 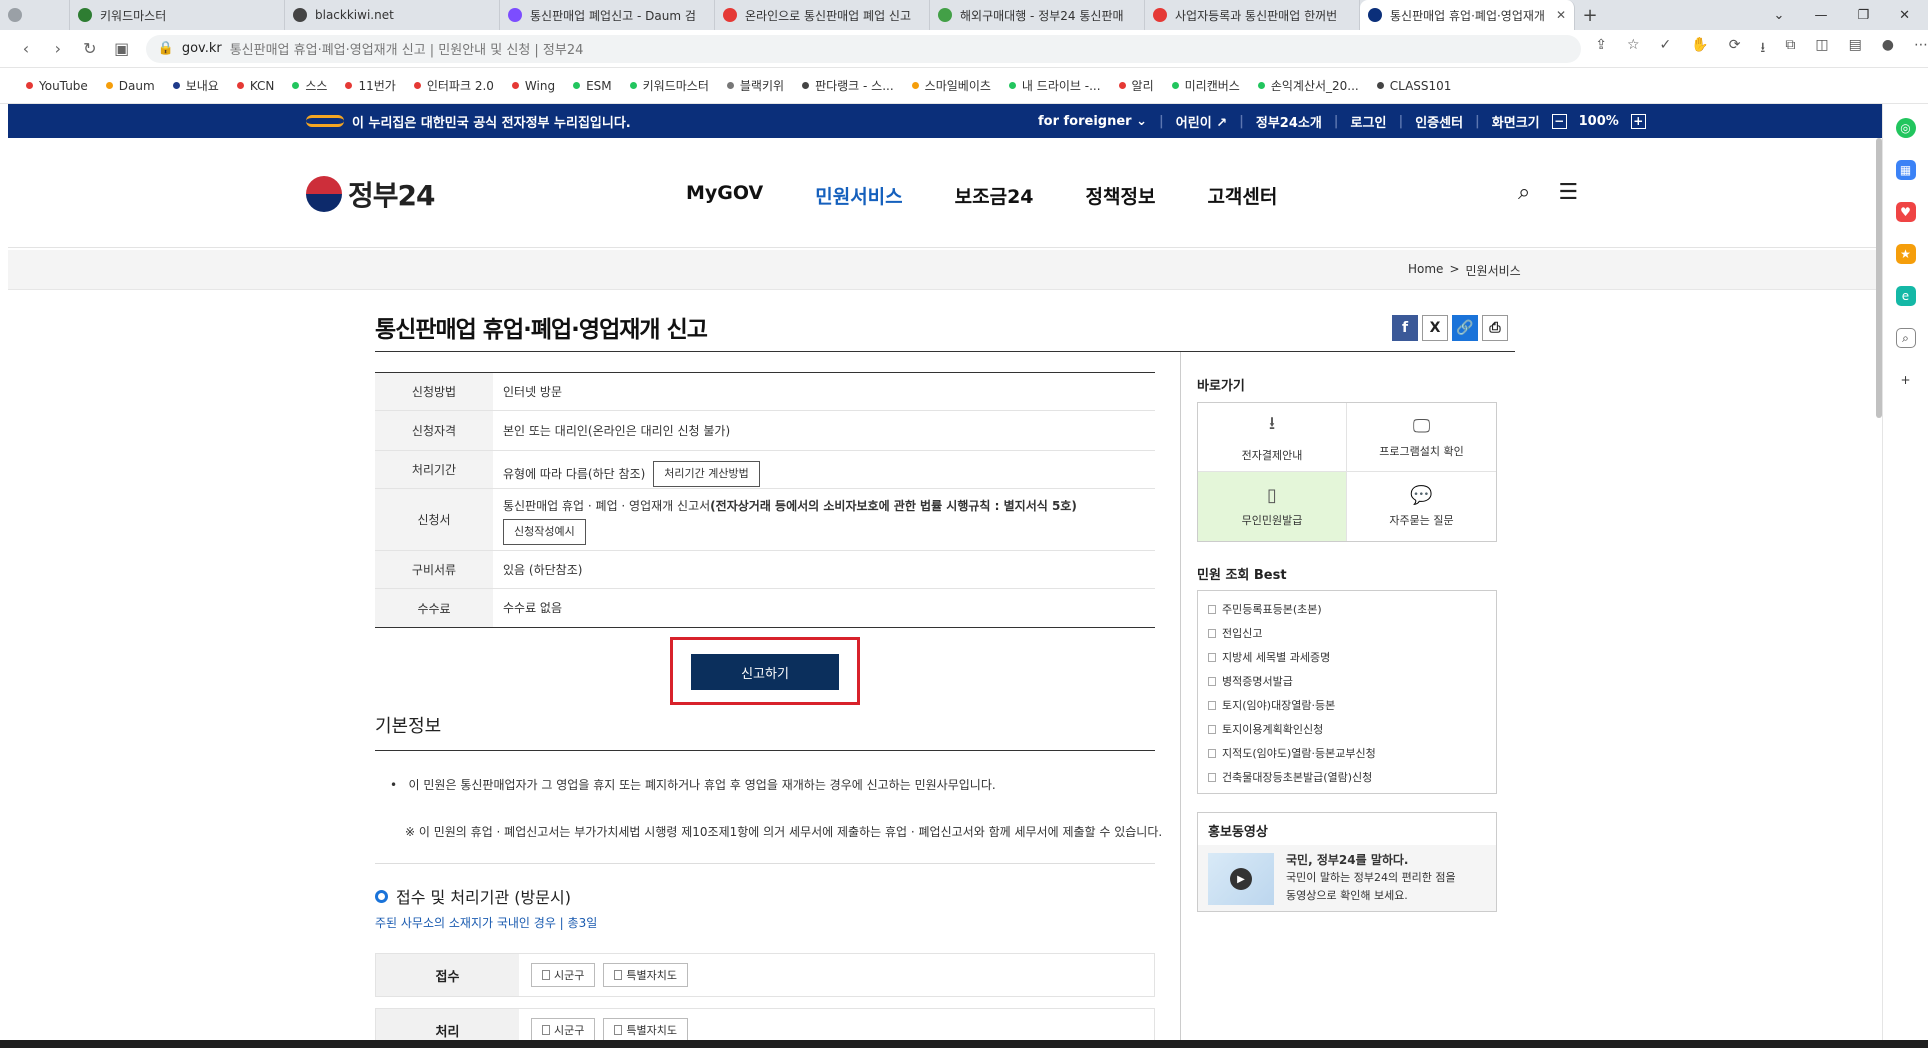 What do you see at coordinates (544, 532) in the screenshot?
I see `application-example-button: 신청작성예시` at bounding box center [544, 532].